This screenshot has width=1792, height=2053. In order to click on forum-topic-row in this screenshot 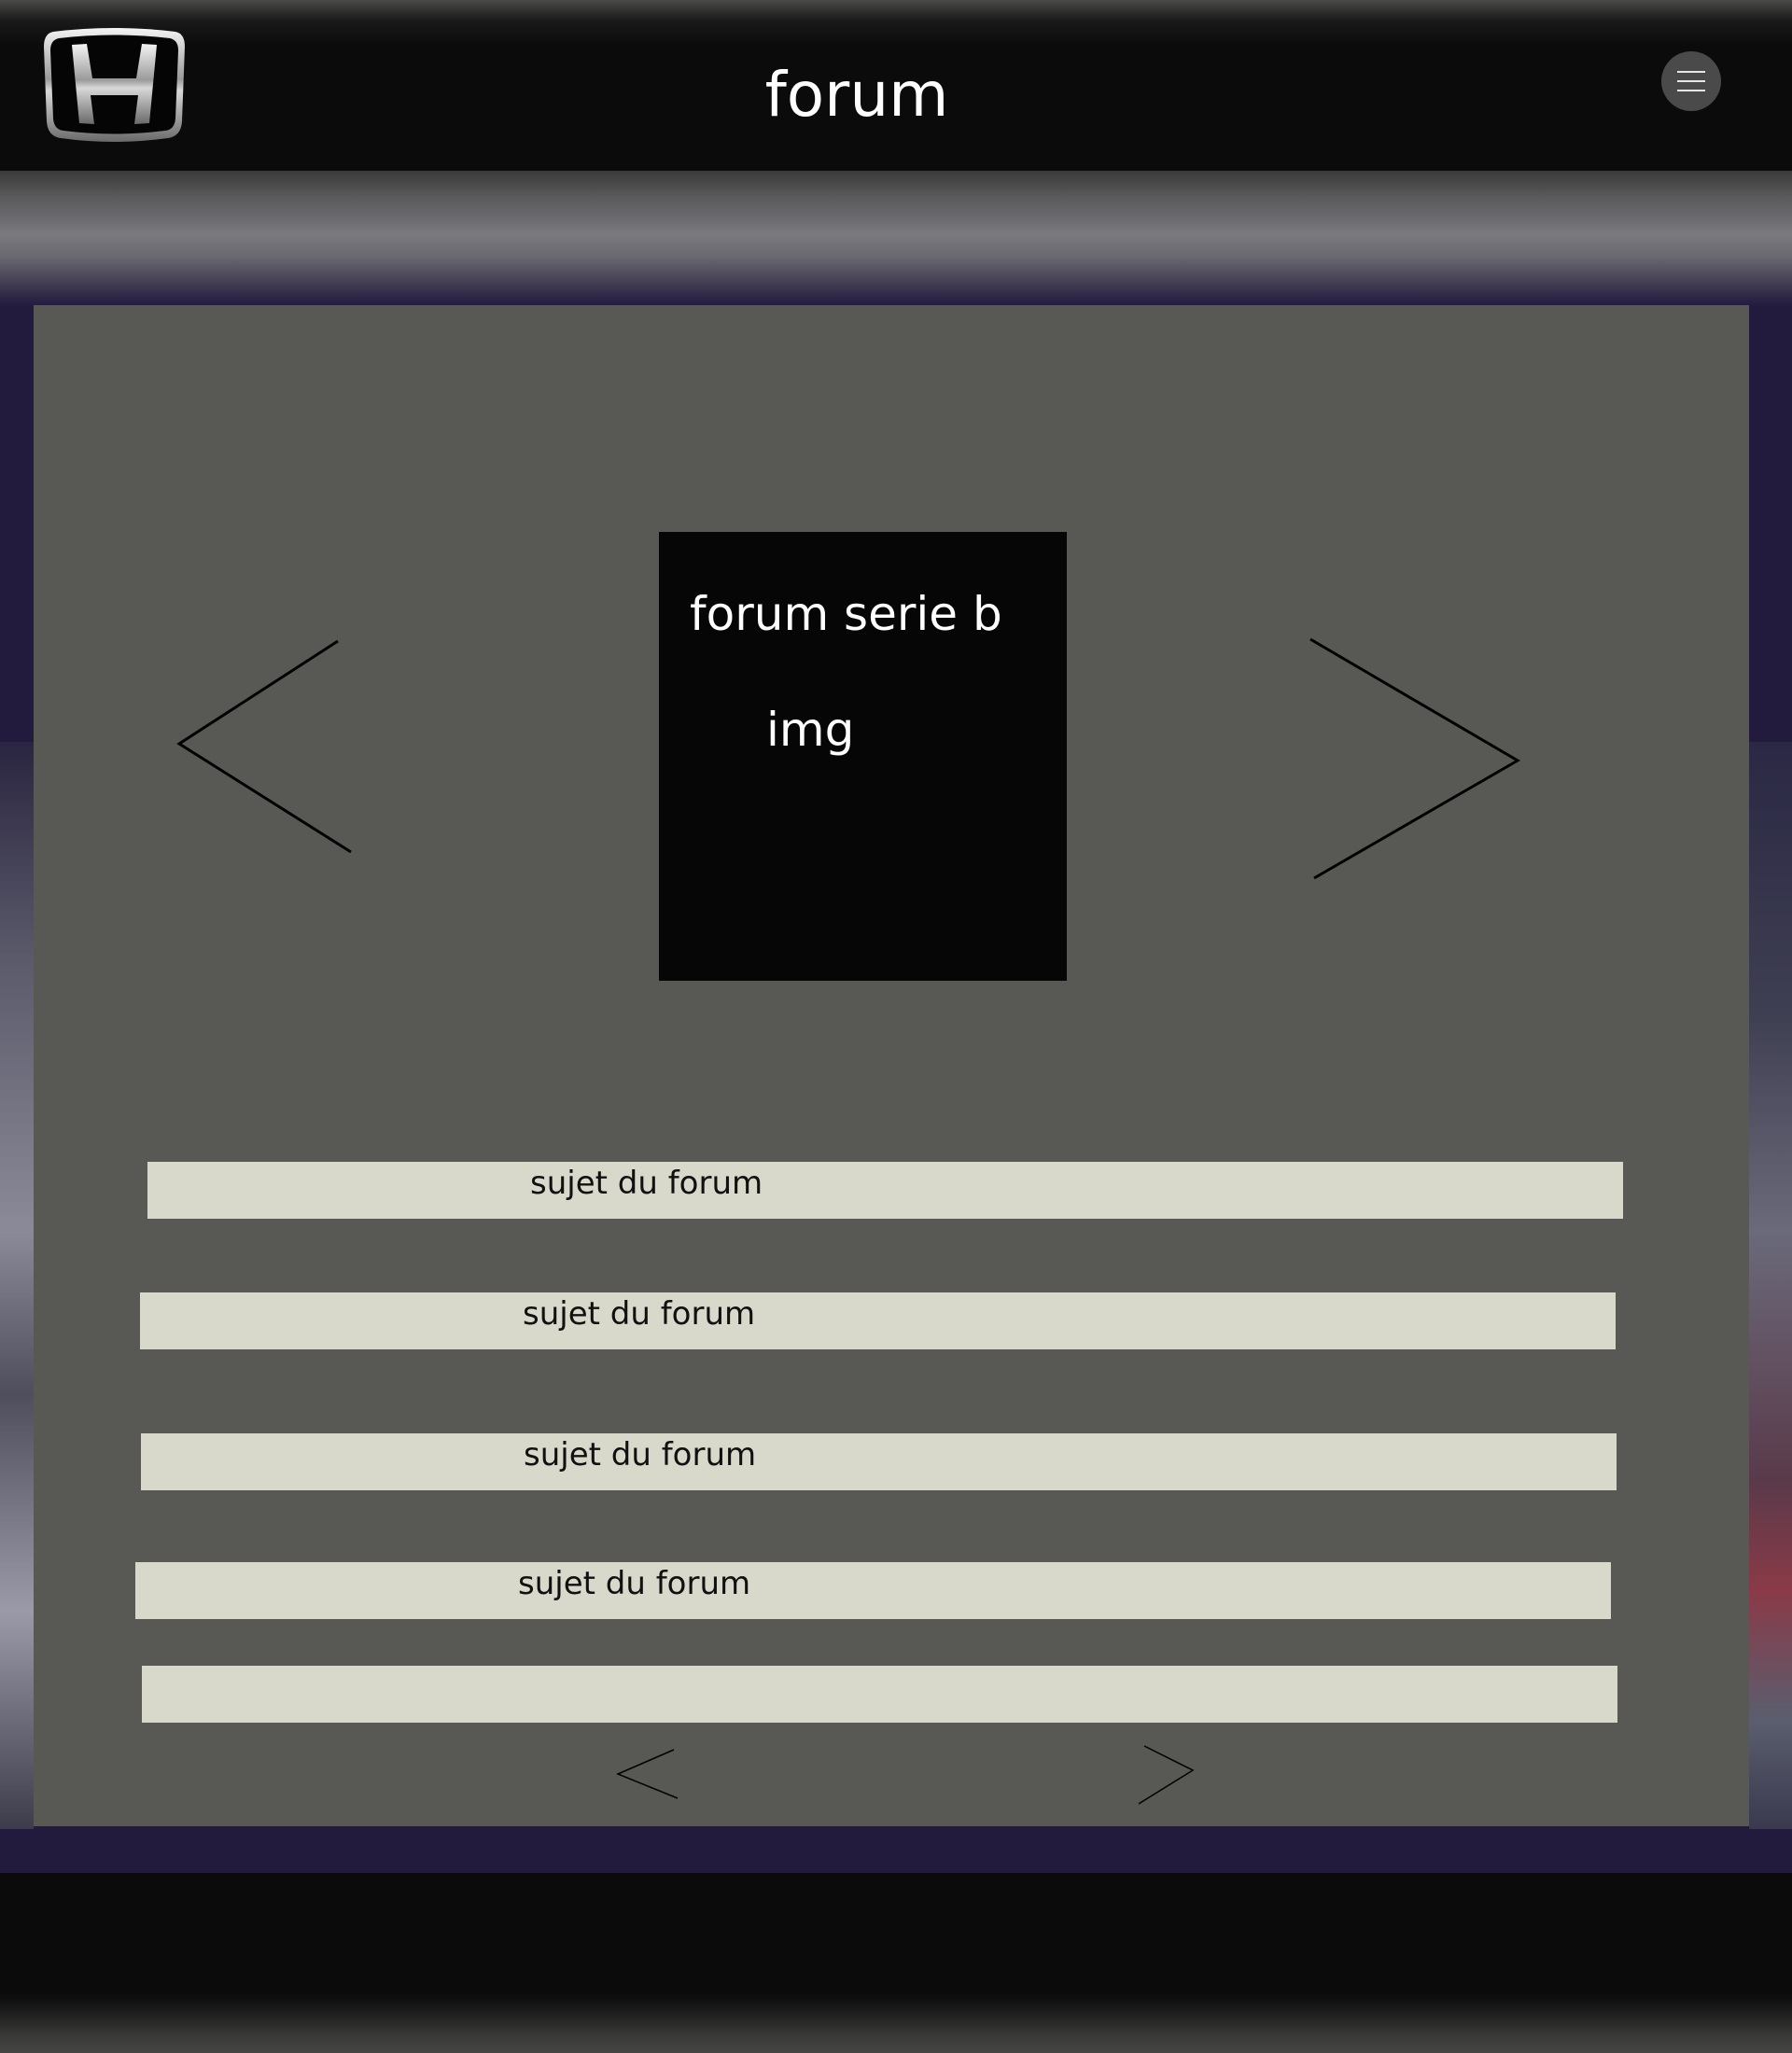, I will do `click(879, 1694)`.